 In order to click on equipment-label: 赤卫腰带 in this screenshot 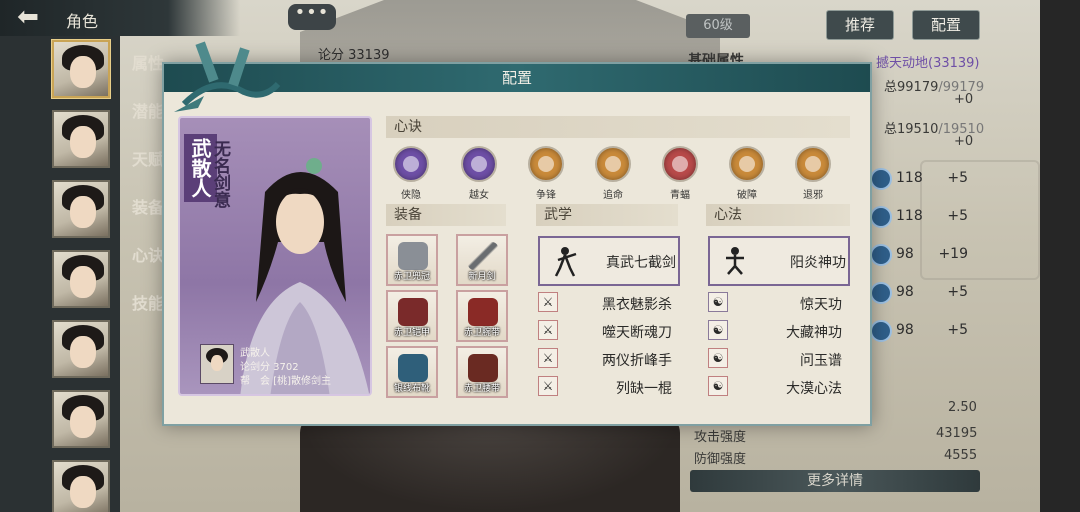, I will do `click(481, 389)`.